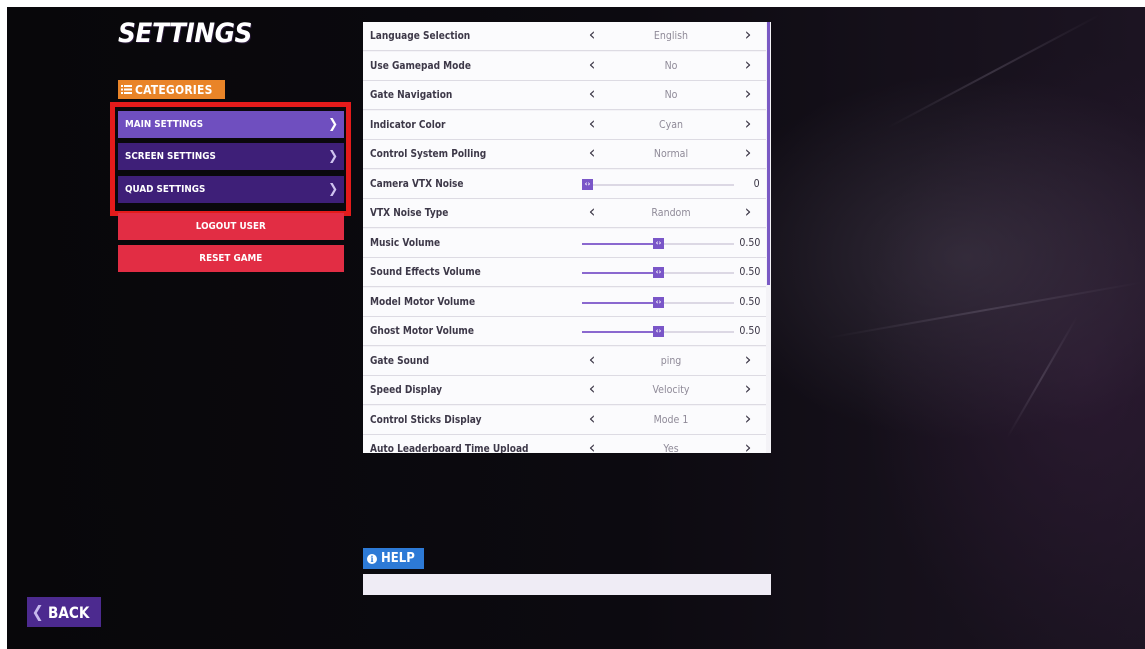 The width and height of the screenshot is (1145, 649). I want to click on logout-user-button: LOGOUT USER, so click(231, 226).